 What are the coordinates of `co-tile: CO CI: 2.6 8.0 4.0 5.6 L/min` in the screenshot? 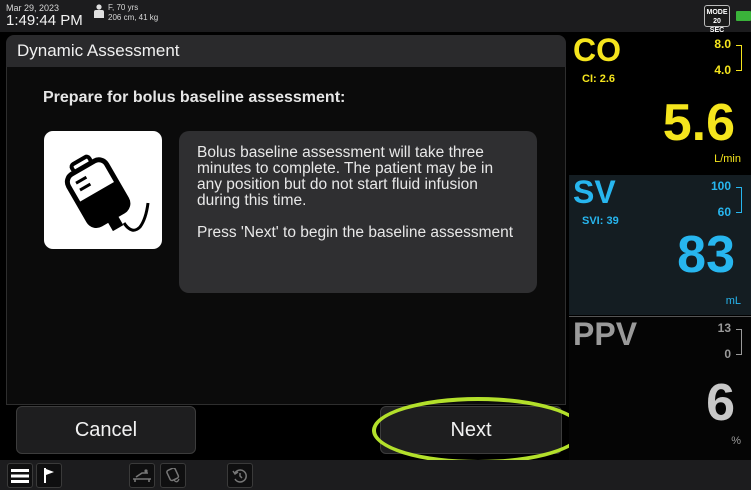 It's located at (660, 103).